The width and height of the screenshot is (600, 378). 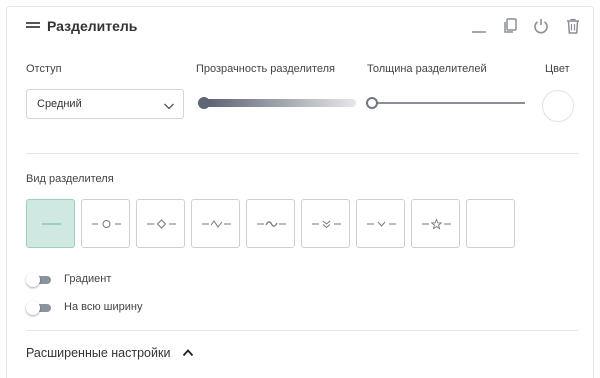 I want to click on indent-select: Средний, so click(x=105, y=104).